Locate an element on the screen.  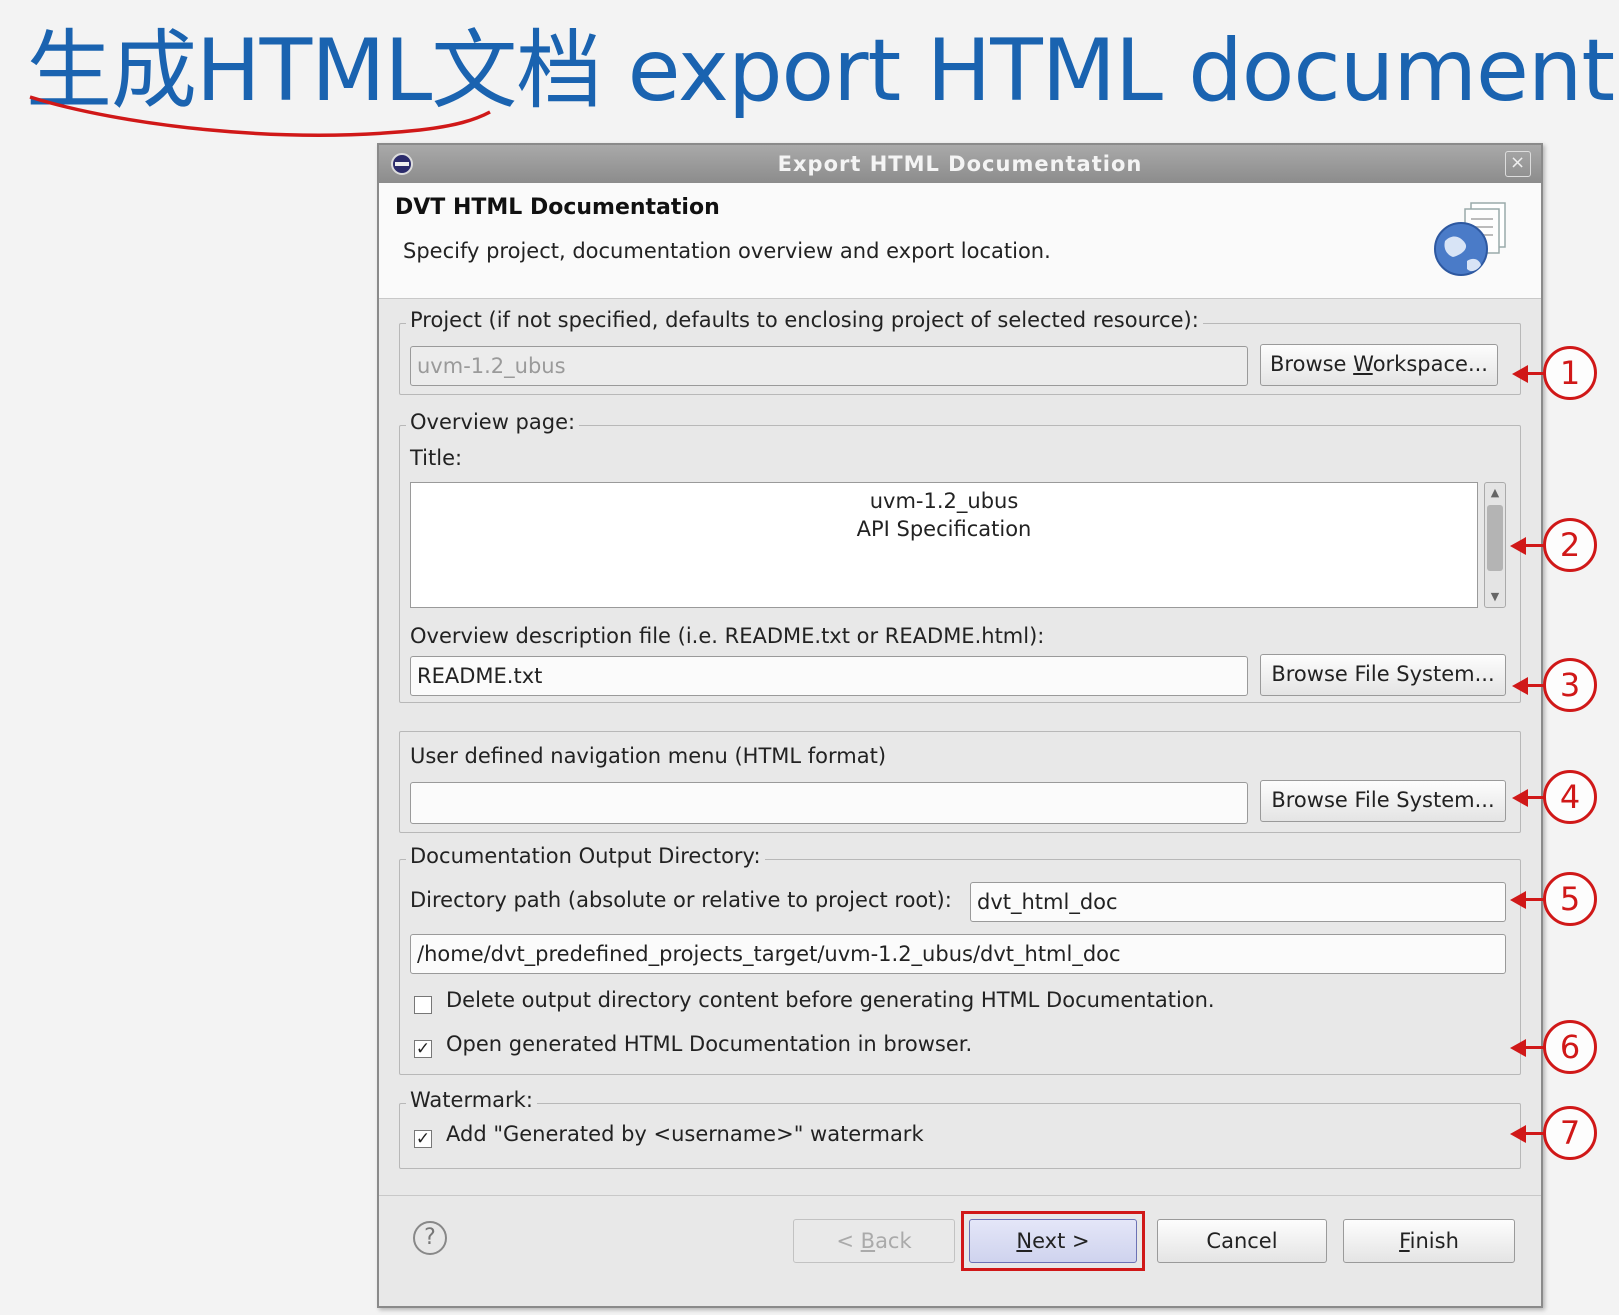
callout-2: 2 is located at coordinates (1570, 545).